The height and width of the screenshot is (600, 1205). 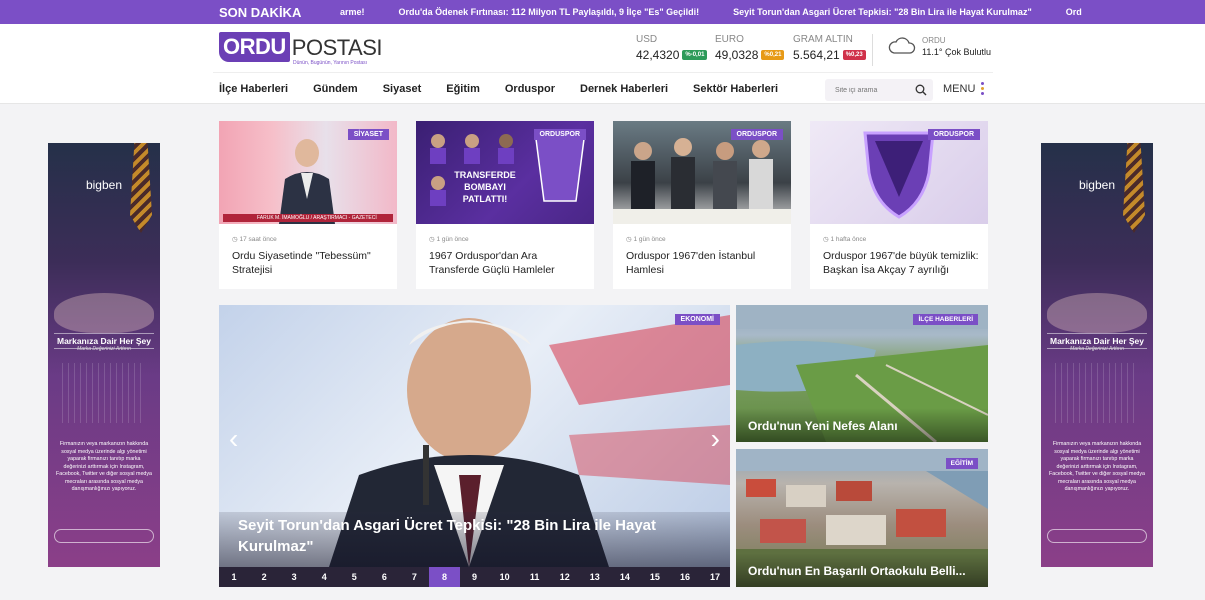 What do you see at coordinates (867, 90) in the screenshot?
I see `search-input` at bounding box center [867, 90].